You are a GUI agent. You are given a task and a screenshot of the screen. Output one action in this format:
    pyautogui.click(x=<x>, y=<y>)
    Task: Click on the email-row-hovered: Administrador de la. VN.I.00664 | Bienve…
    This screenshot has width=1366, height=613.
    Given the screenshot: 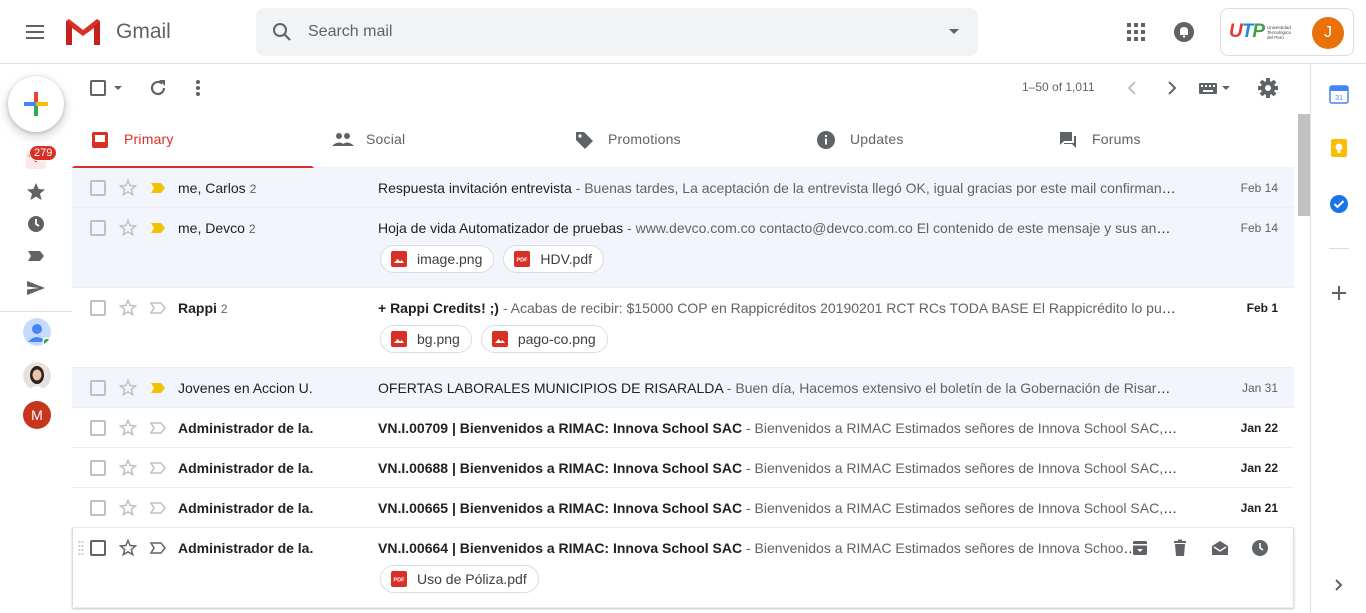 What is the action you would take?
    pyautogui.click(x=683, y=568)
    